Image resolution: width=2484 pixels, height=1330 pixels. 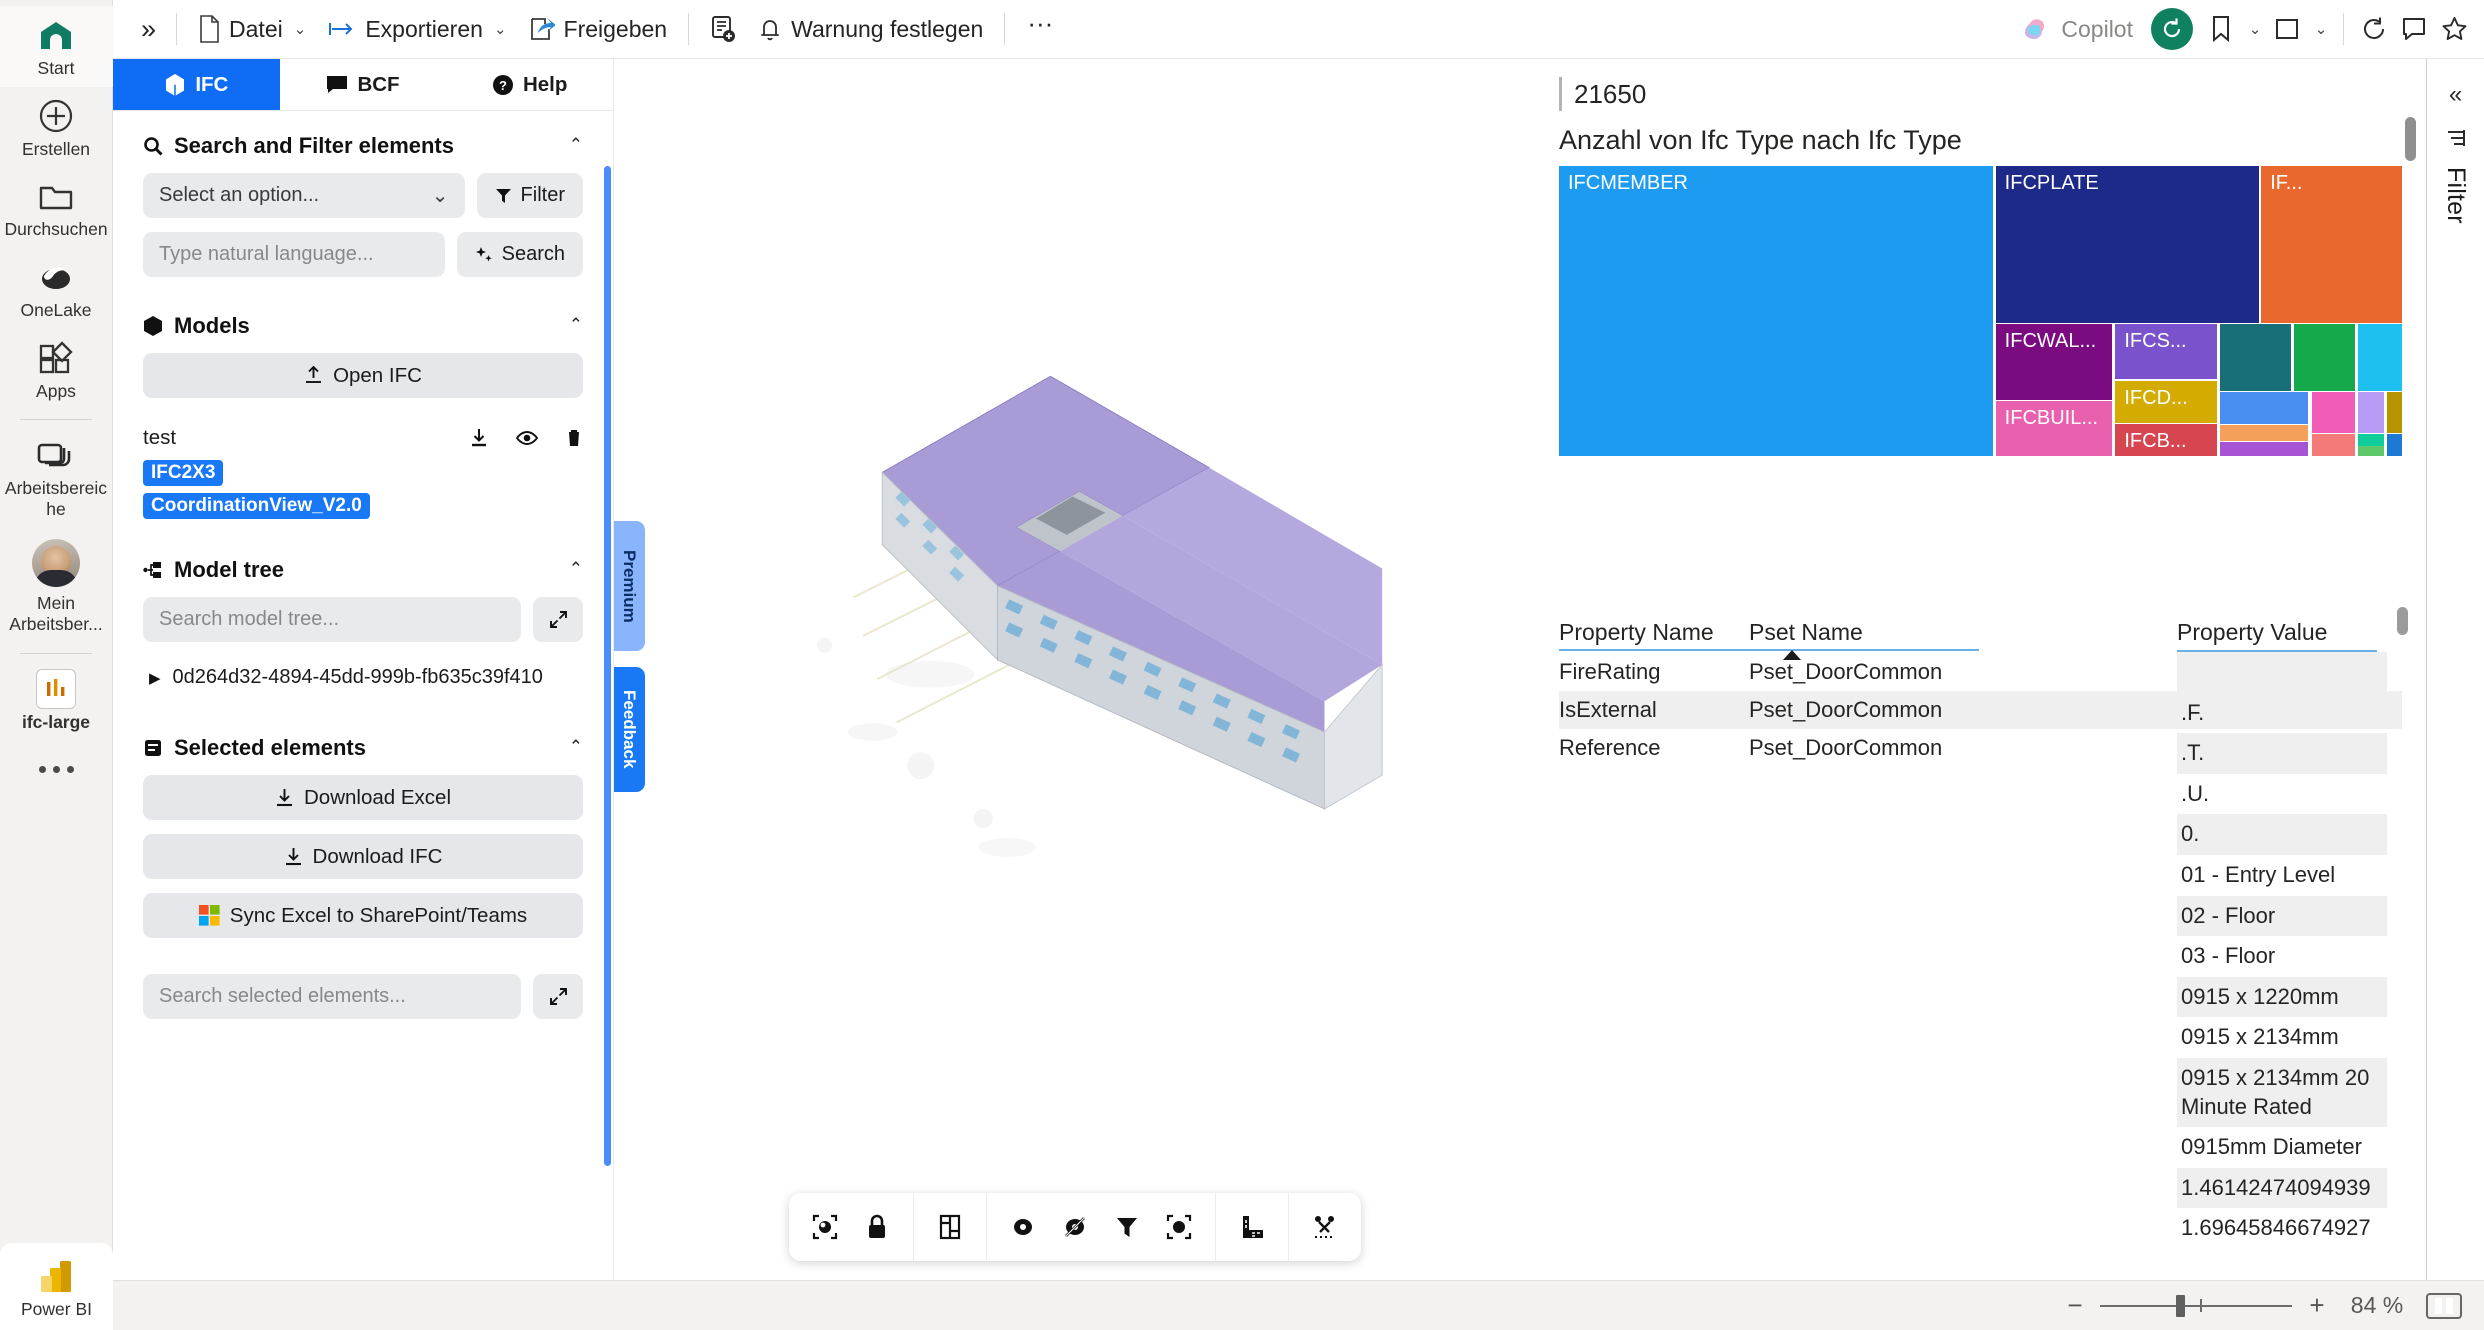 I want to click on tab-help: ? Help, so click(x=529, y=84).